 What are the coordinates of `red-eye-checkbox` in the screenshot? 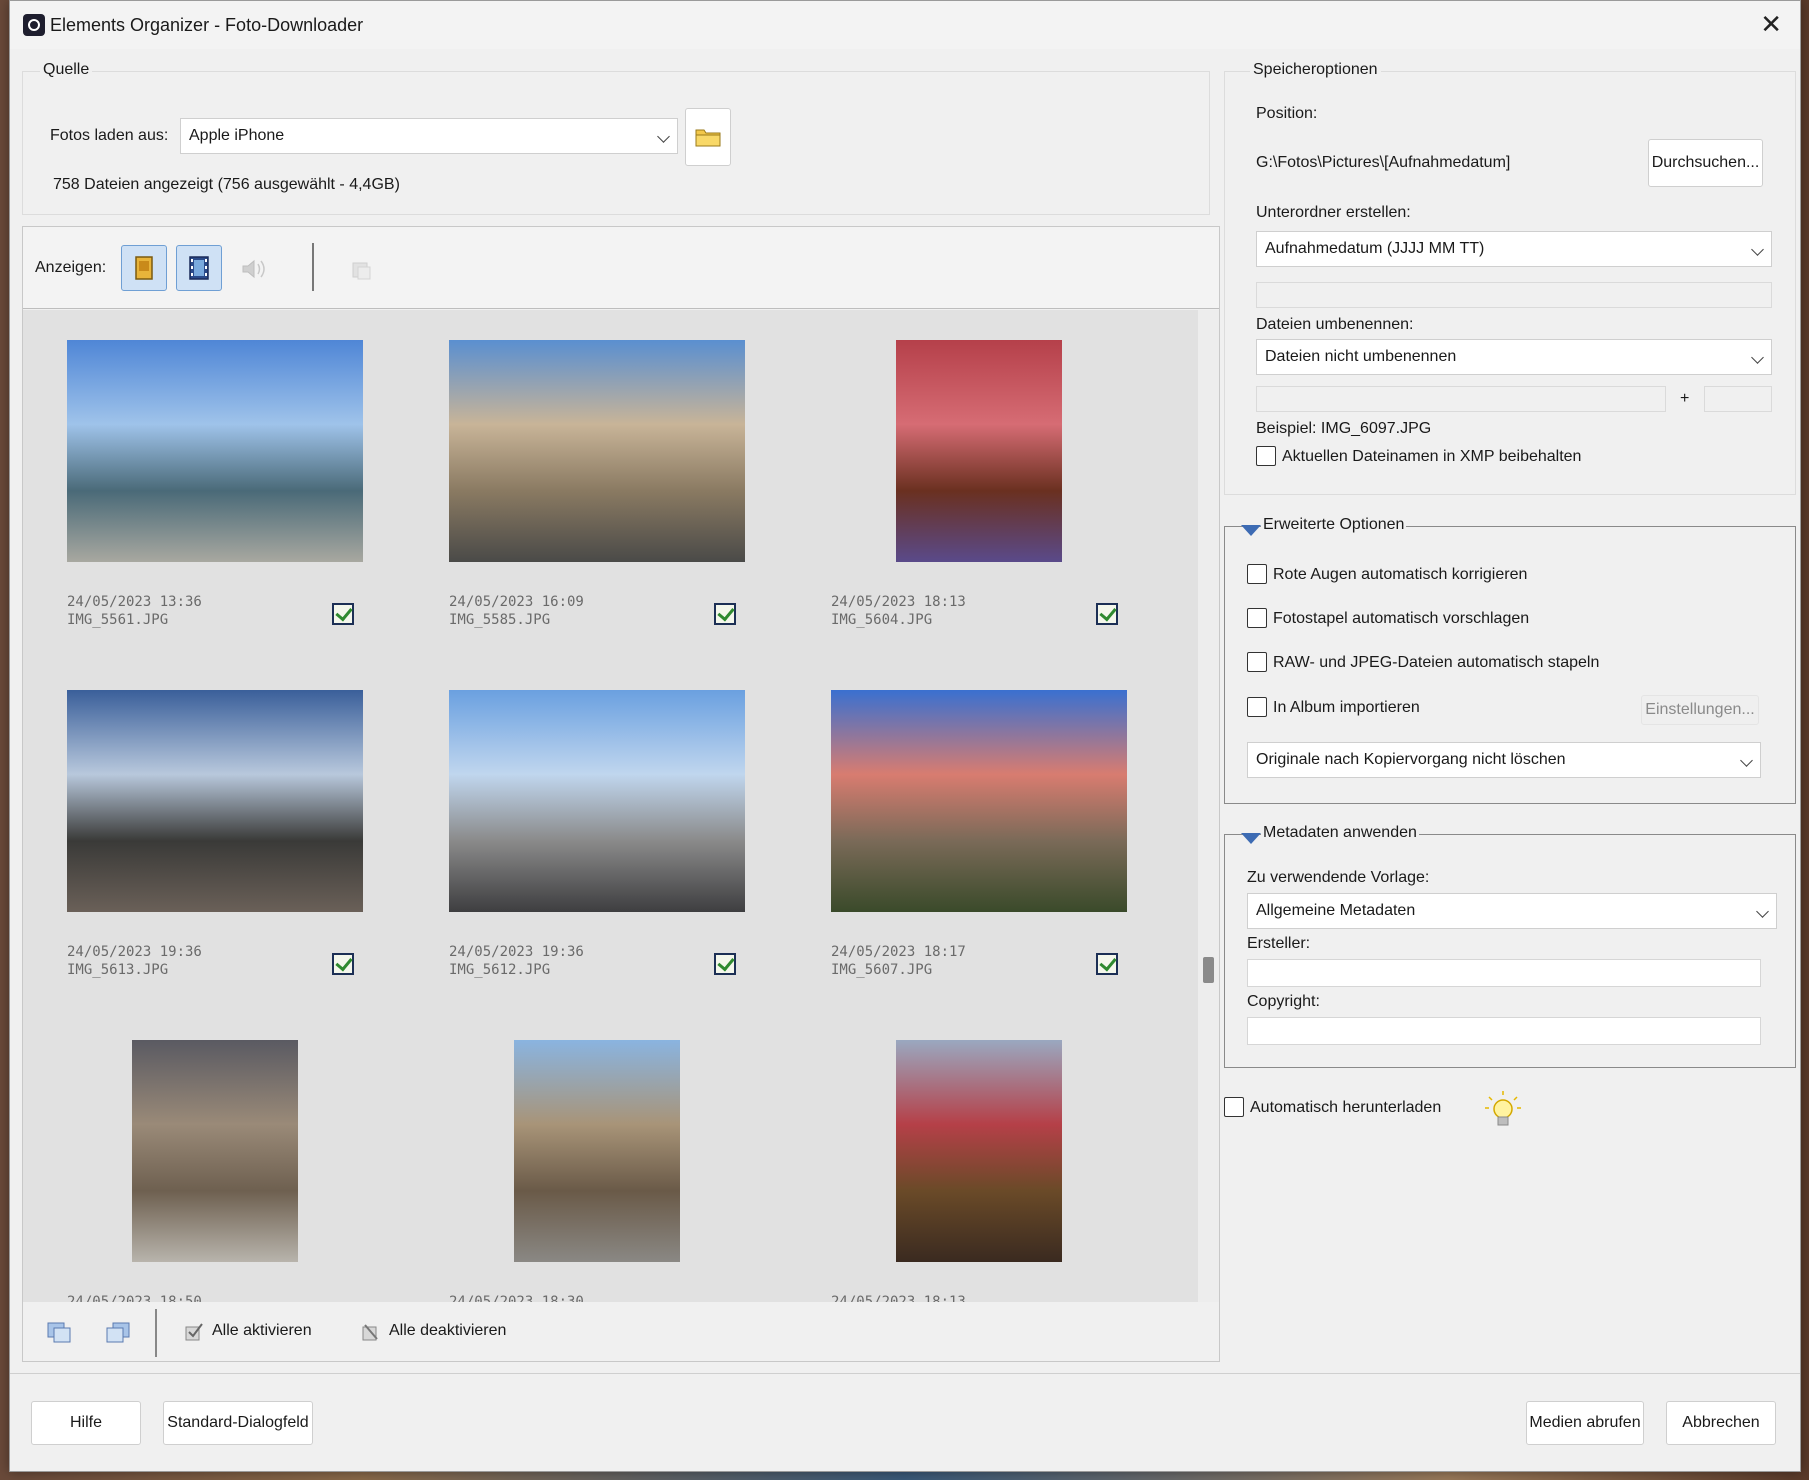 It's located at (1257, 574).